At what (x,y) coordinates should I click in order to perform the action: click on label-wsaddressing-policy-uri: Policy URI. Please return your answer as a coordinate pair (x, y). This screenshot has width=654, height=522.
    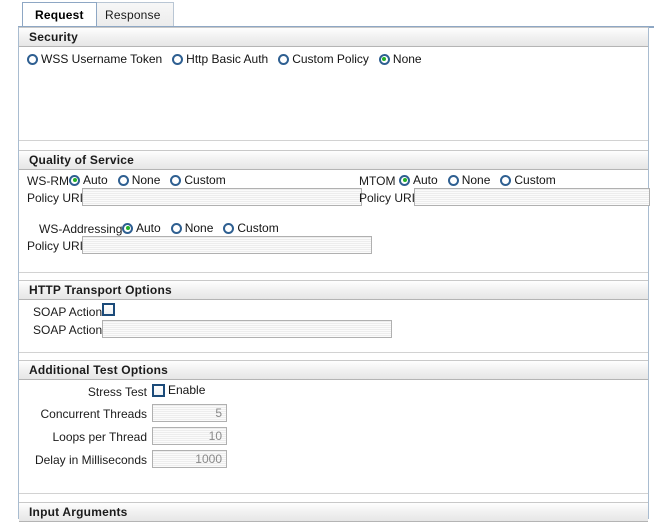
    Looking at the image, I should click on (55, 246).